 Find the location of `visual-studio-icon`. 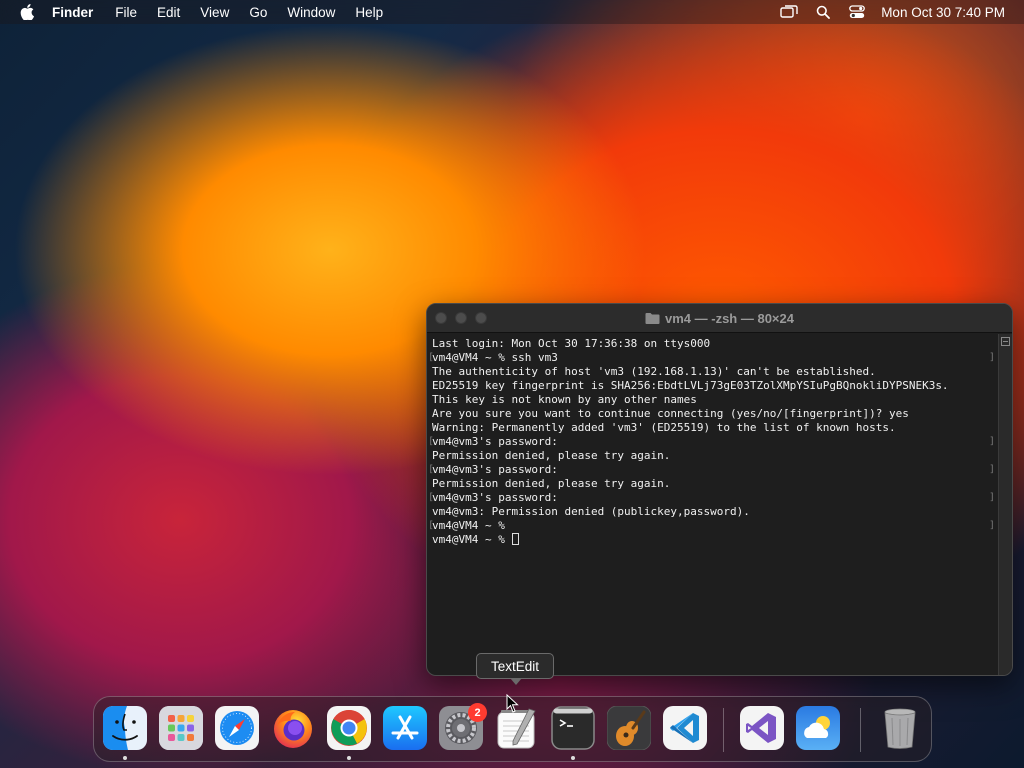

visual-studio-icon is located at coordinates (762, 728).